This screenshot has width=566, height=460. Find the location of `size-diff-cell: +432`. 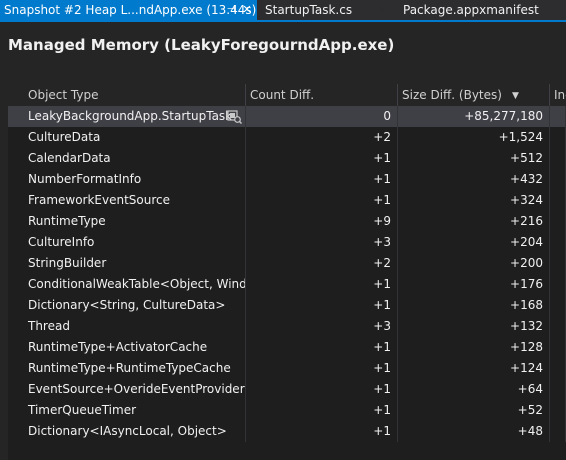

size-diff-cell: +432 is located at coordinates (474, 179).